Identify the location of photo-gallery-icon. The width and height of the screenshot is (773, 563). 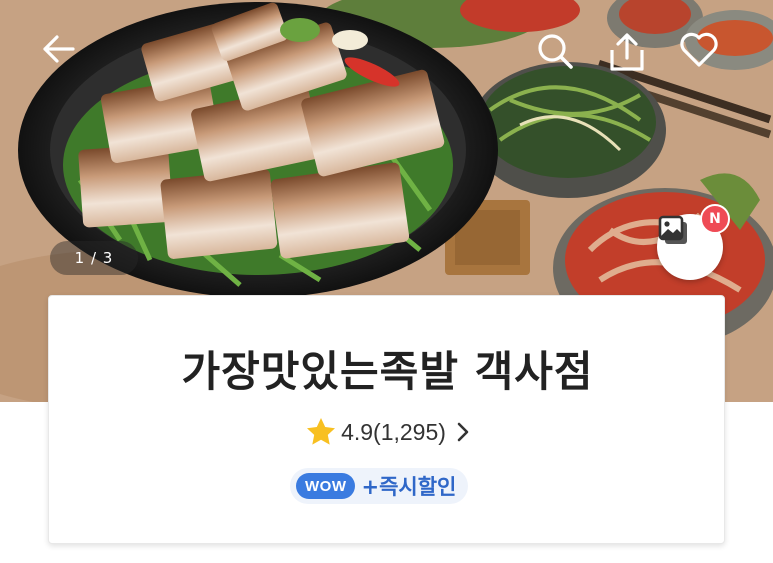
(672, 229).